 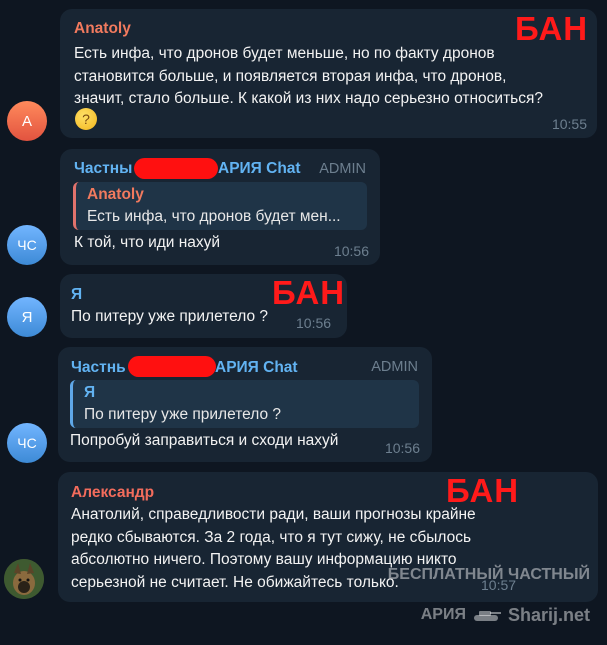 I want to click on watermark-line2: АРИЯ Sharij.net, so click(x=485, y=615).